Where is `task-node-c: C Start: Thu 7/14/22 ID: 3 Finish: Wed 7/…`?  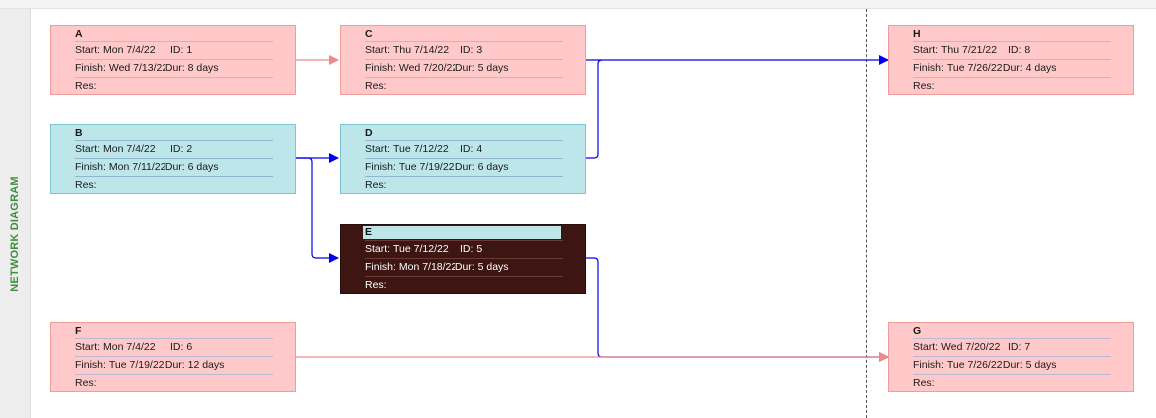 task-node-c: C Start: Thu 7/14/22 ID: 3 Finish: Wed 7/… is located at coordinates (463, 60).